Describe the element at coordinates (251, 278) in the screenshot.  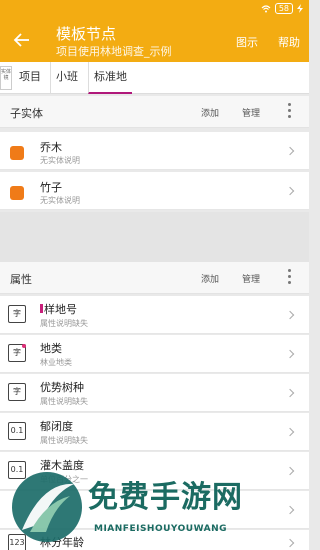
I see `manage-attributes-button: 管理` at that location.